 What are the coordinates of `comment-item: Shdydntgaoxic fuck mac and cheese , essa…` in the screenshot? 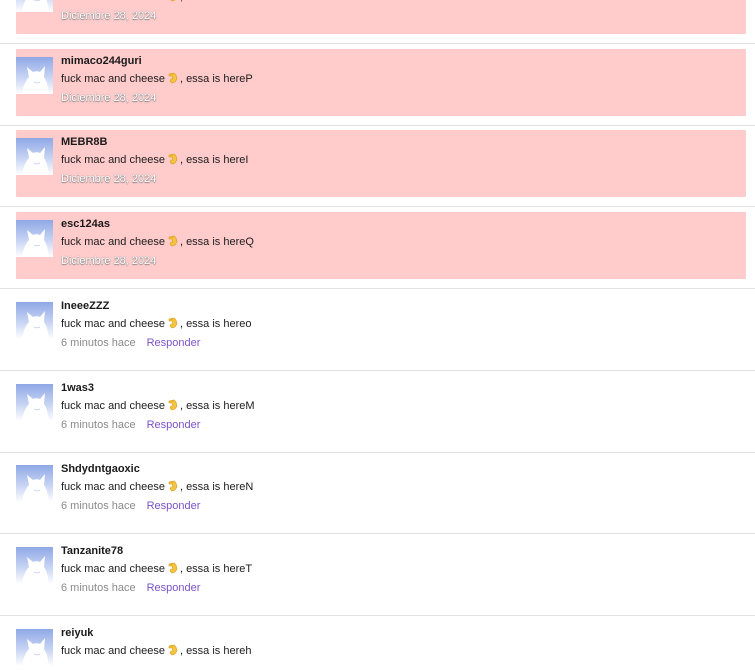 It's located at (377, 494).